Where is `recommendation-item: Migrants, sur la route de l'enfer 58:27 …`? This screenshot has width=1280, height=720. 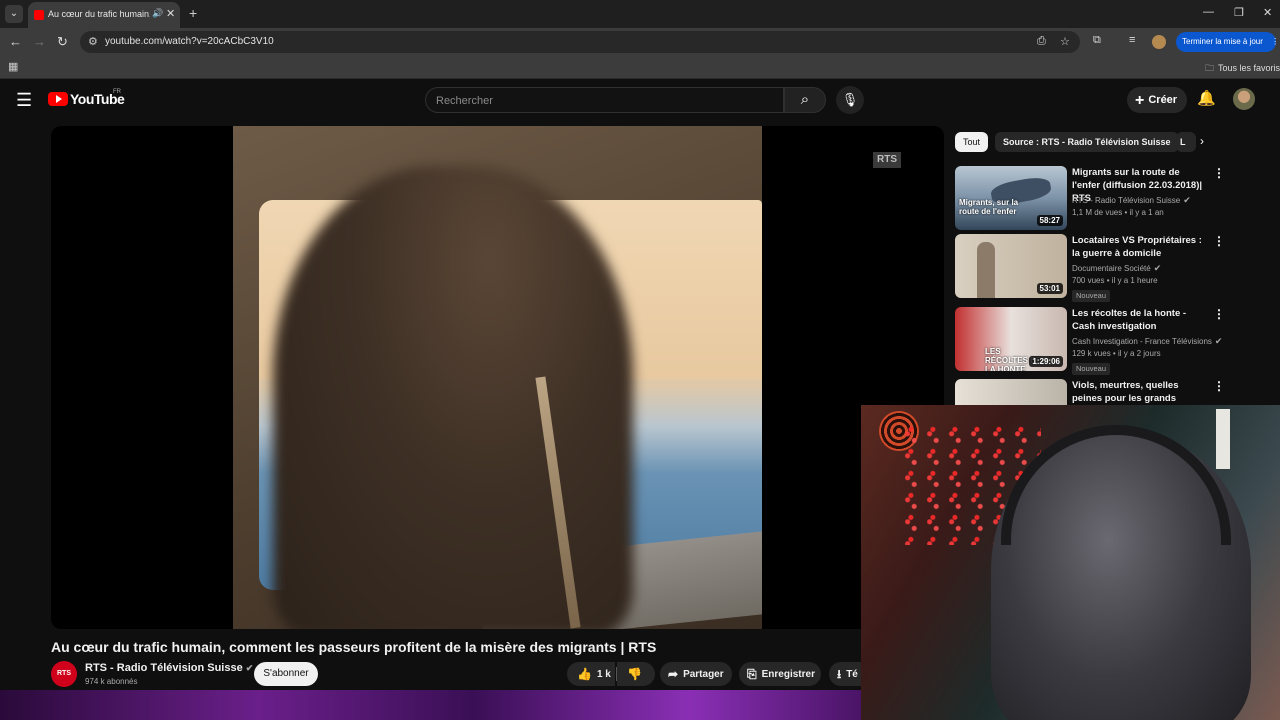 recommendation-item: Migrants, sur la route de l'enfer 58:27 … is located at coordinates (1115, 199).